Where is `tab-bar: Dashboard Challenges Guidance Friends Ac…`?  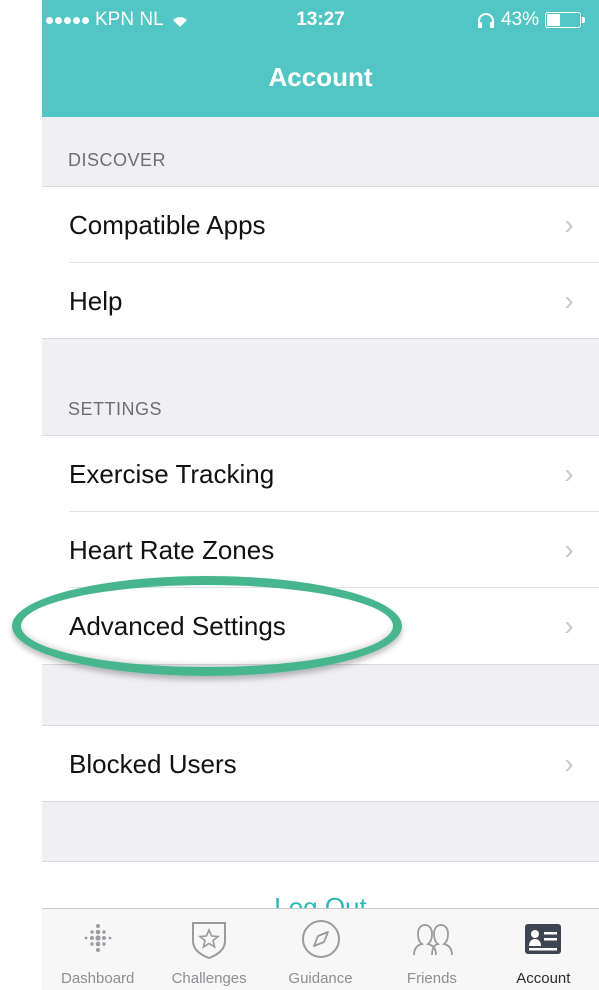
tab-bar: Dashboard Challenges Guidance Friends Ac… is located at coordinates (320, 949).